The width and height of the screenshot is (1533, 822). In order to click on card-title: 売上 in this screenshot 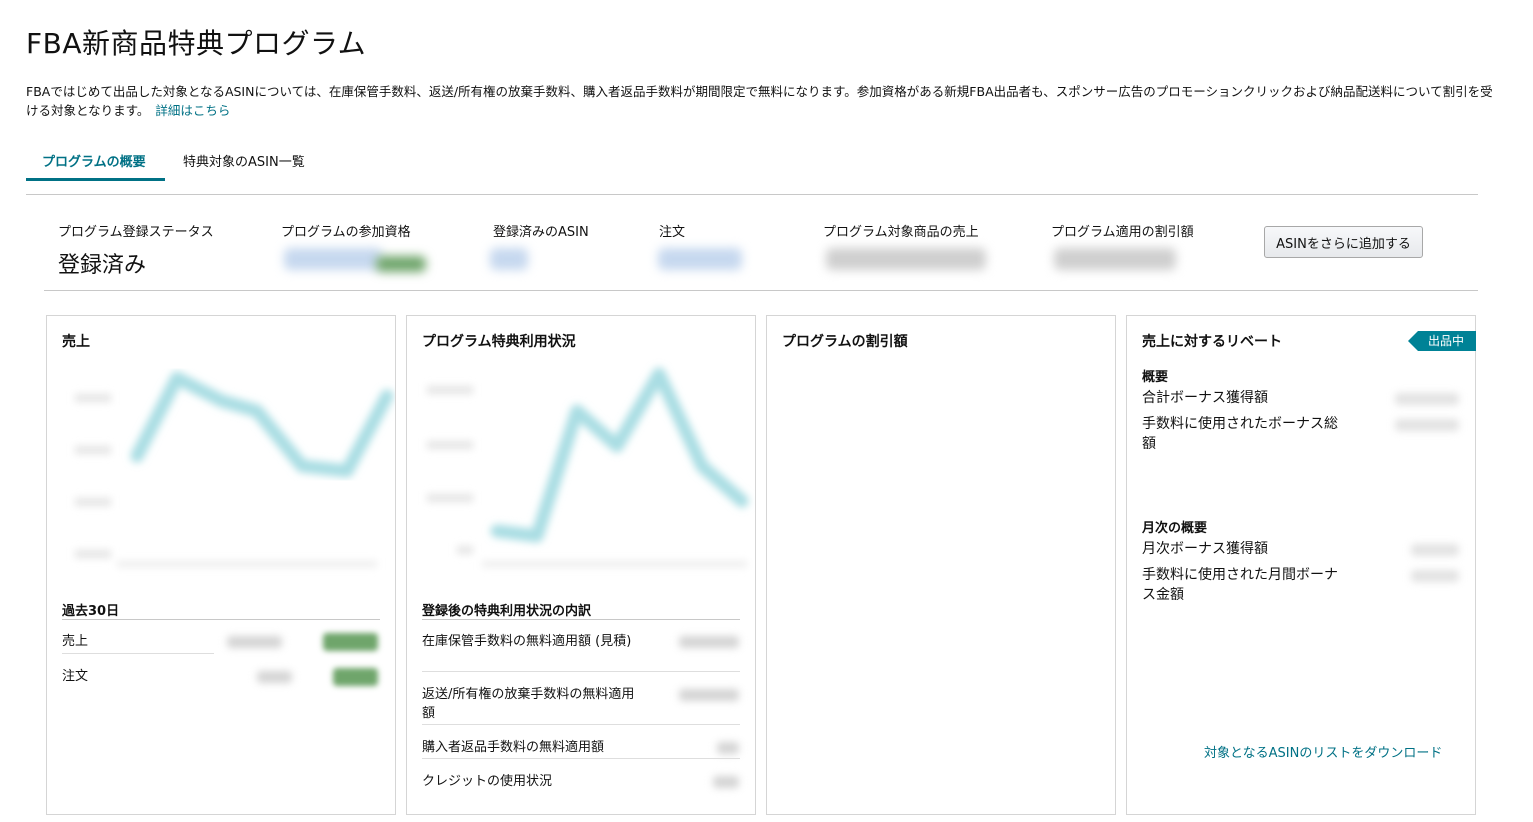, I will do `click(76, 342)`.